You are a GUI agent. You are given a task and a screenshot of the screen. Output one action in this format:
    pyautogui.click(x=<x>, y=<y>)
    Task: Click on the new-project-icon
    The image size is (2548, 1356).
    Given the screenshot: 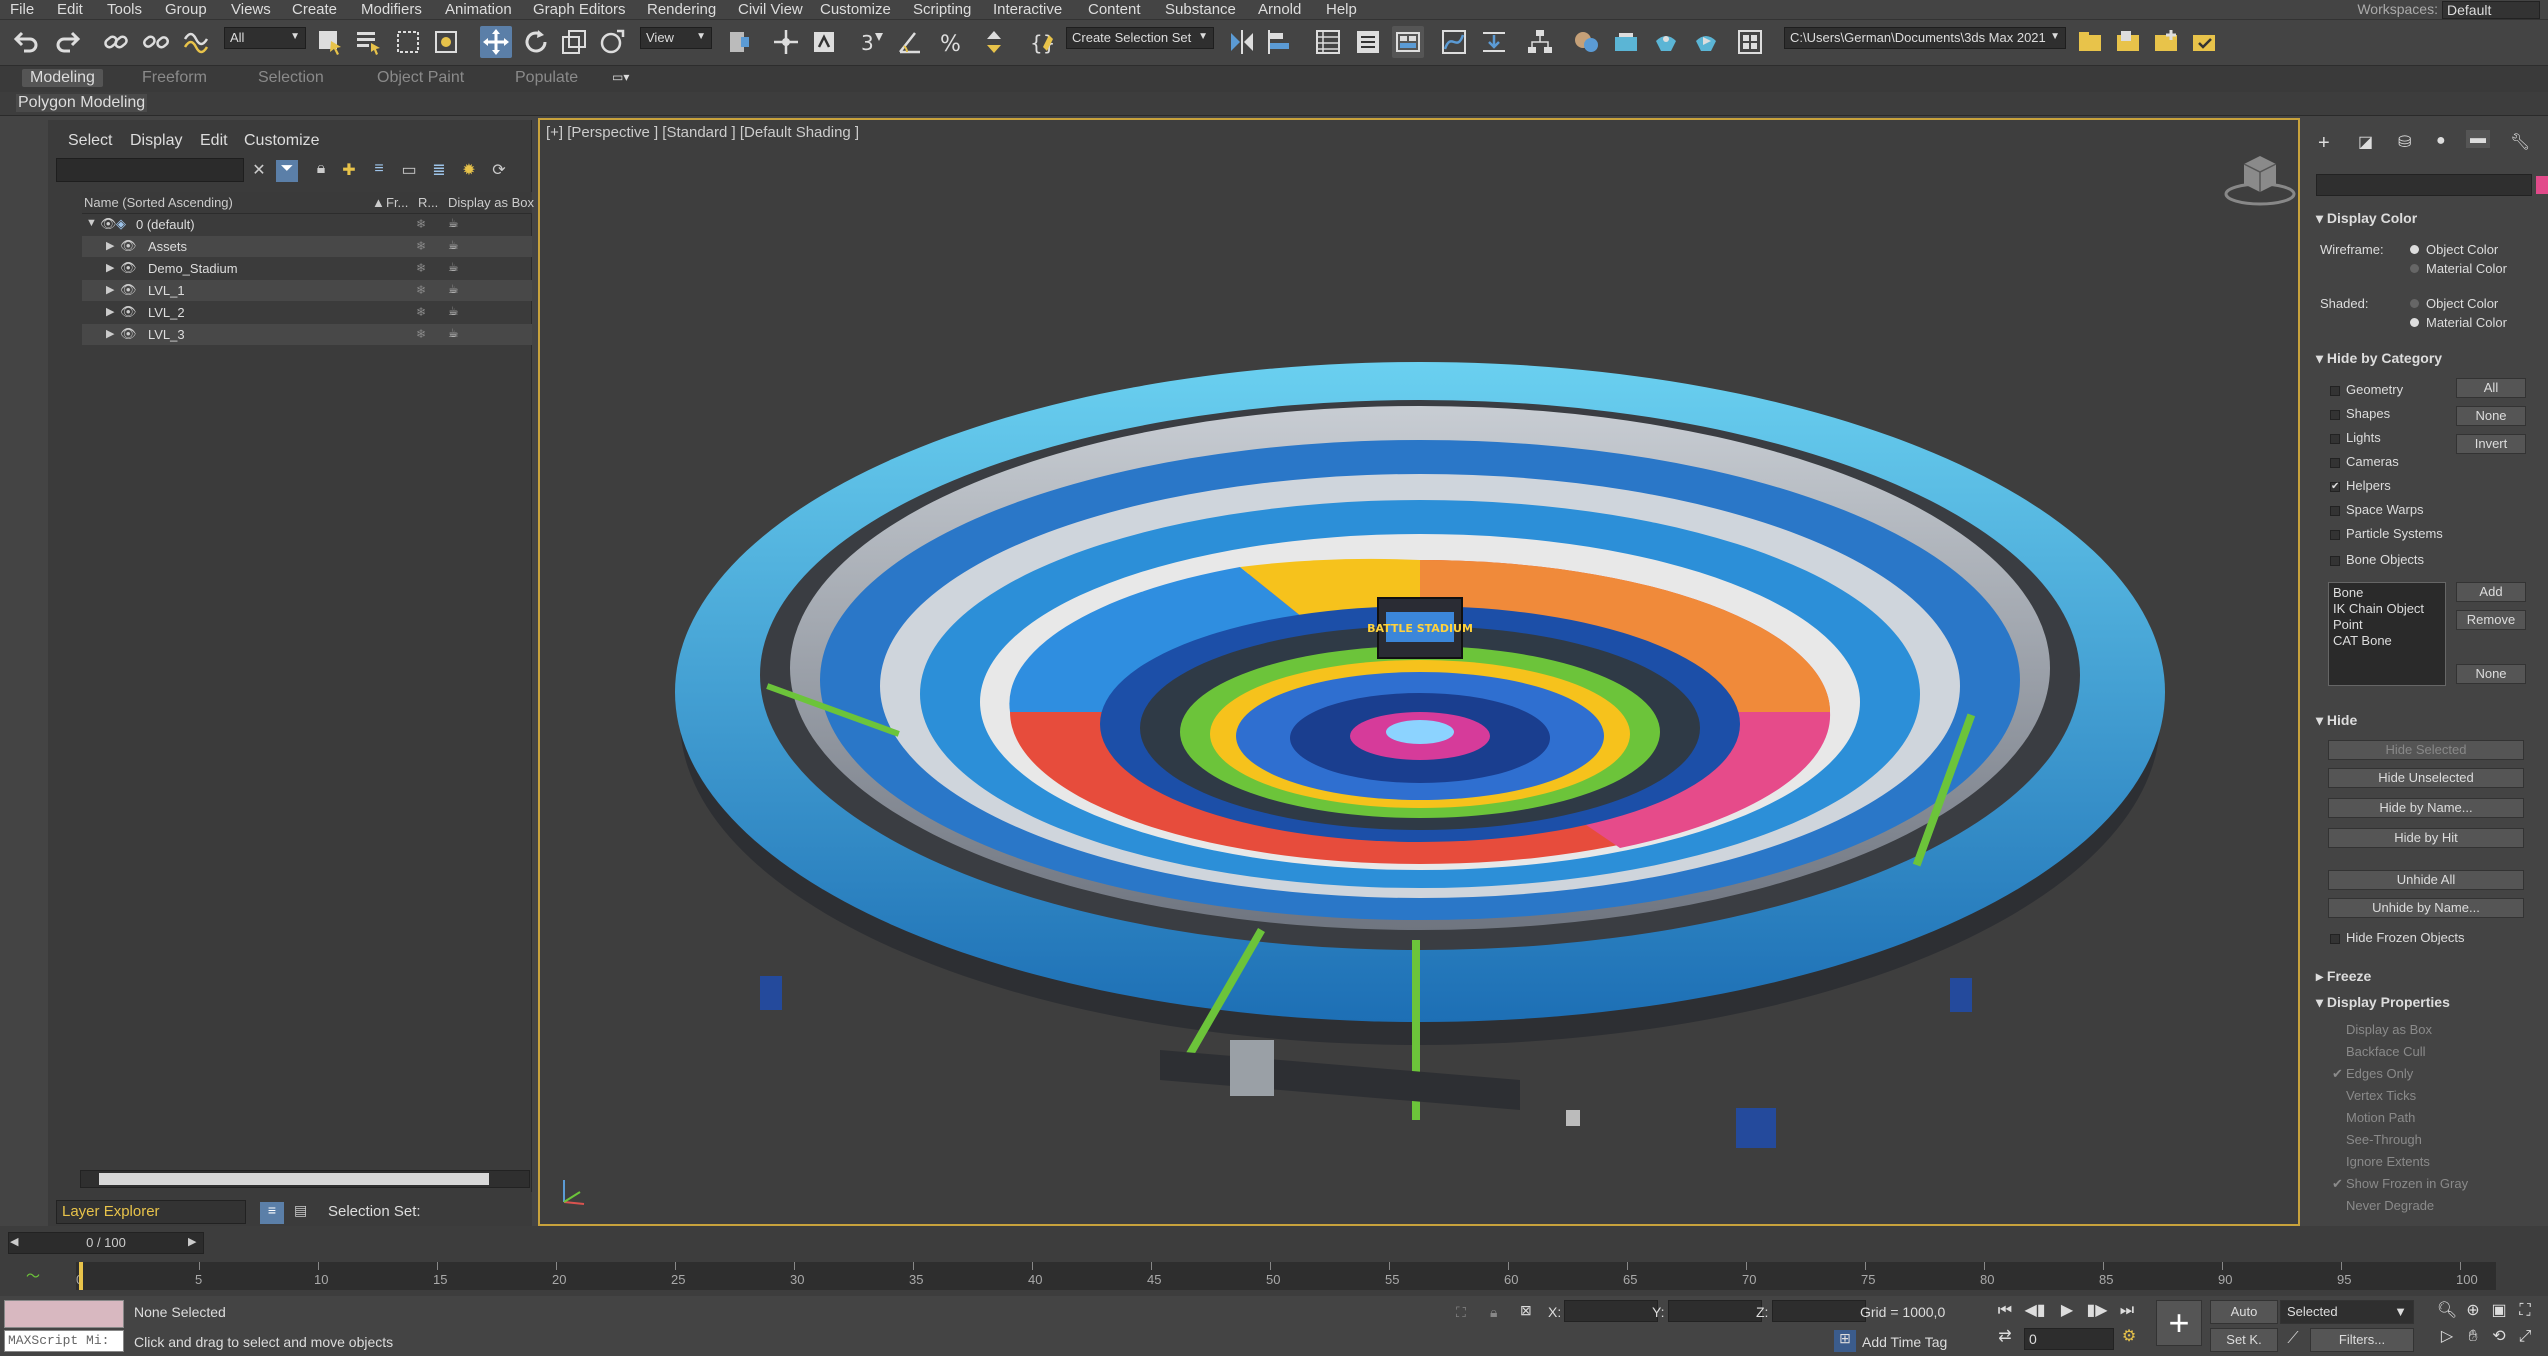 What is the action you would take?
    pyautogui.click(x=2166, y=42)
    